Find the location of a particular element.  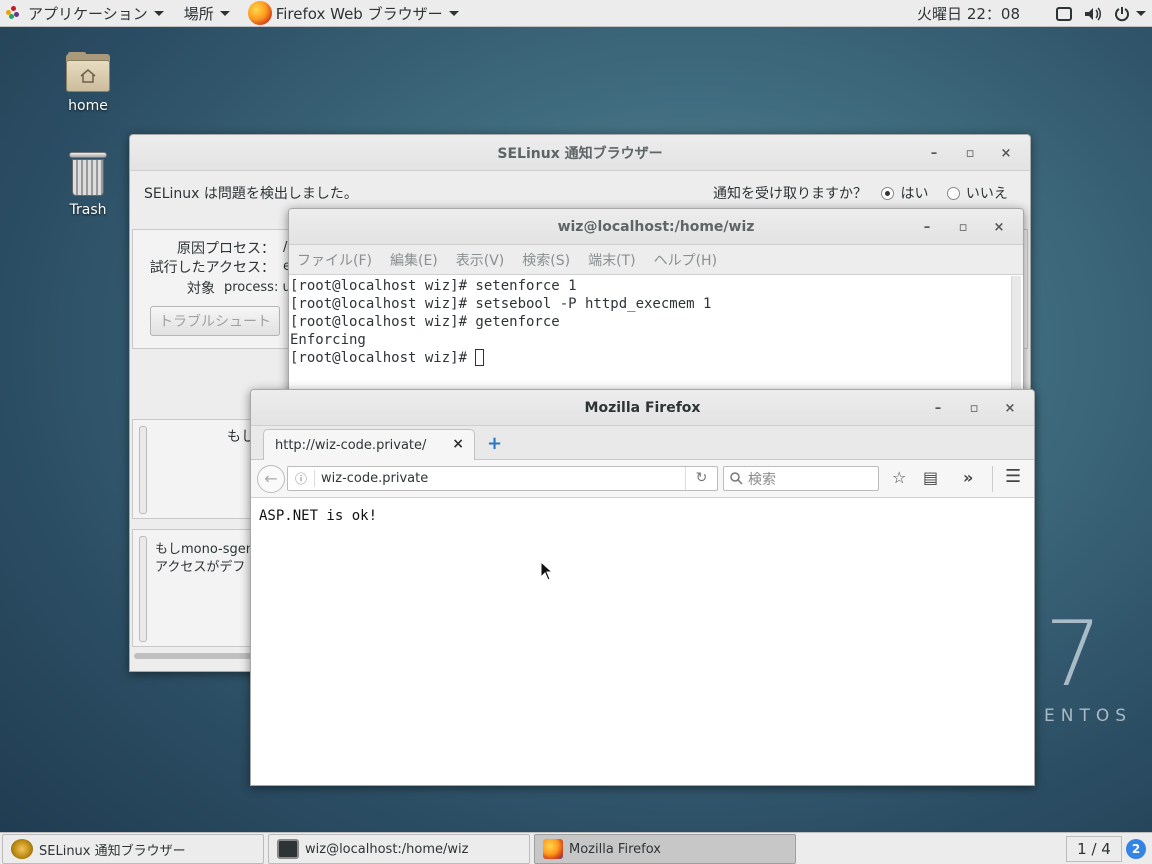

selinux-title: SELinux 通知ブラウザー is located at coordinates (580, 153).